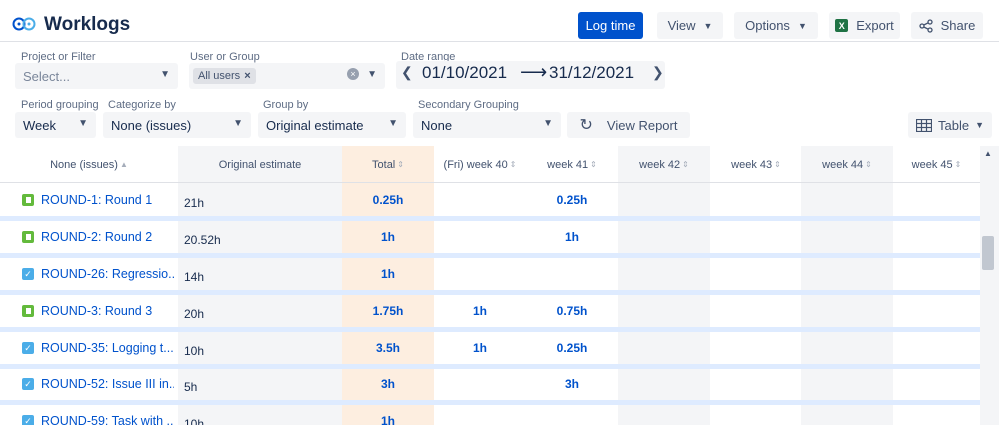 The image size is (999, 425). Describe the element at coordinates (96, 200) in the screenshot. I see `issue-link: ROUND-1: Round 1` at that location.